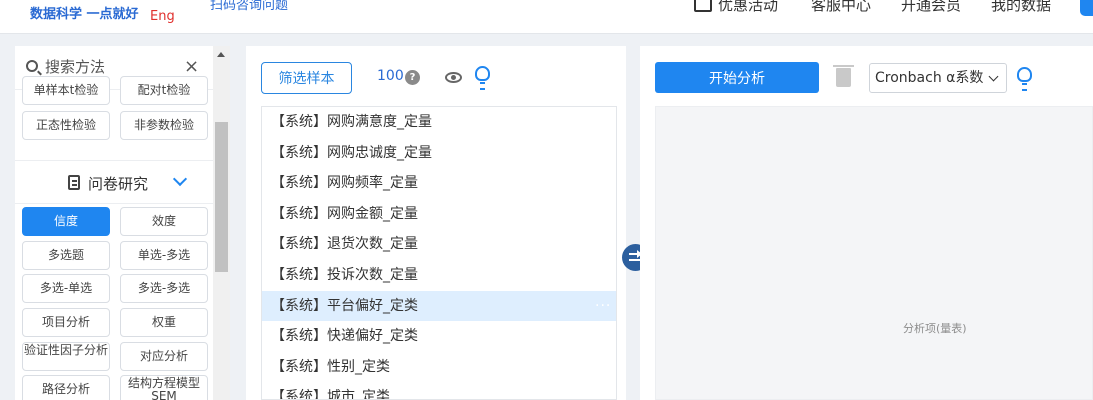  Describe the element at coordinates (164, 125) in the screenshot. I see `method-nonparametric-test: 非参数检验` at that location.